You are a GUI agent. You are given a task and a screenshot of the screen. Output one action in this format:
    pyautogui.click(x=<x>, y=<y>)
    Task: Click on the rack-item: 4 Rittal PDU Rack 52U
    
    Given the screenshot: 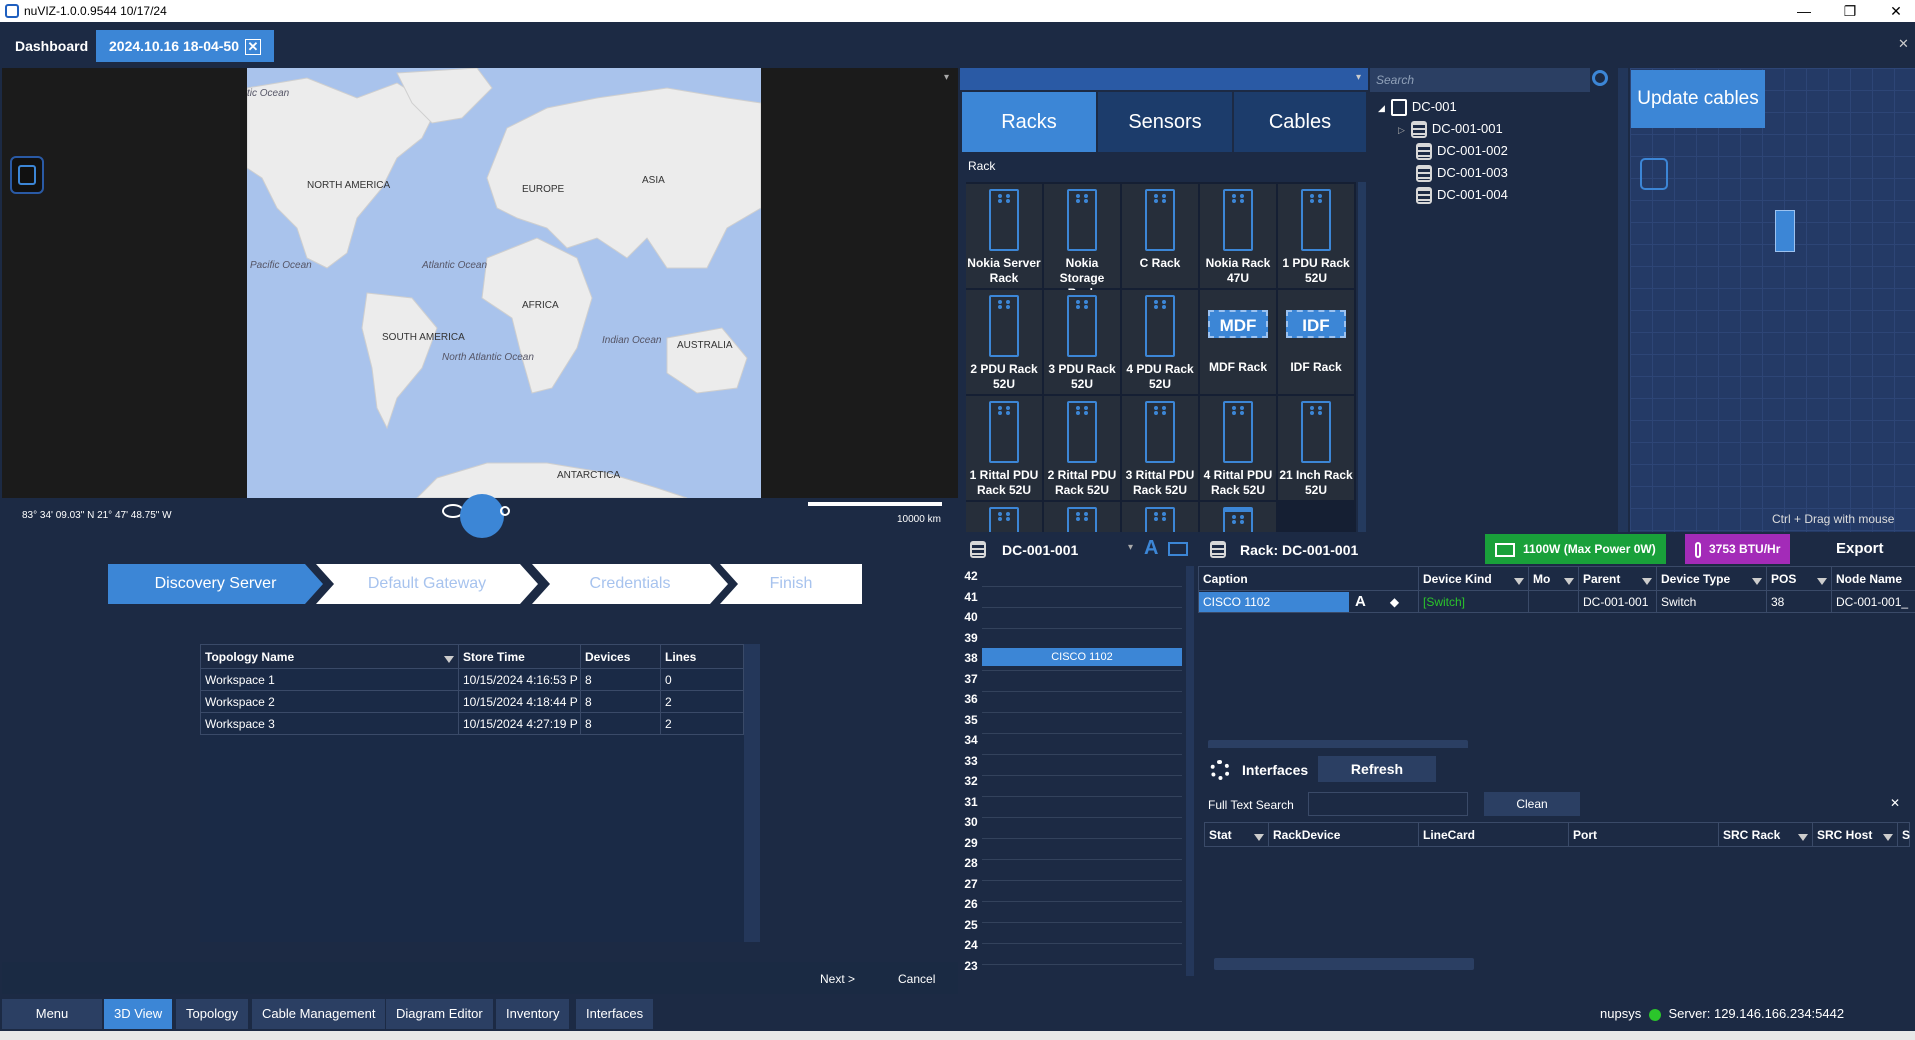 What is the action you would take?
    pyautogui.click(x=1238, y=448)
    